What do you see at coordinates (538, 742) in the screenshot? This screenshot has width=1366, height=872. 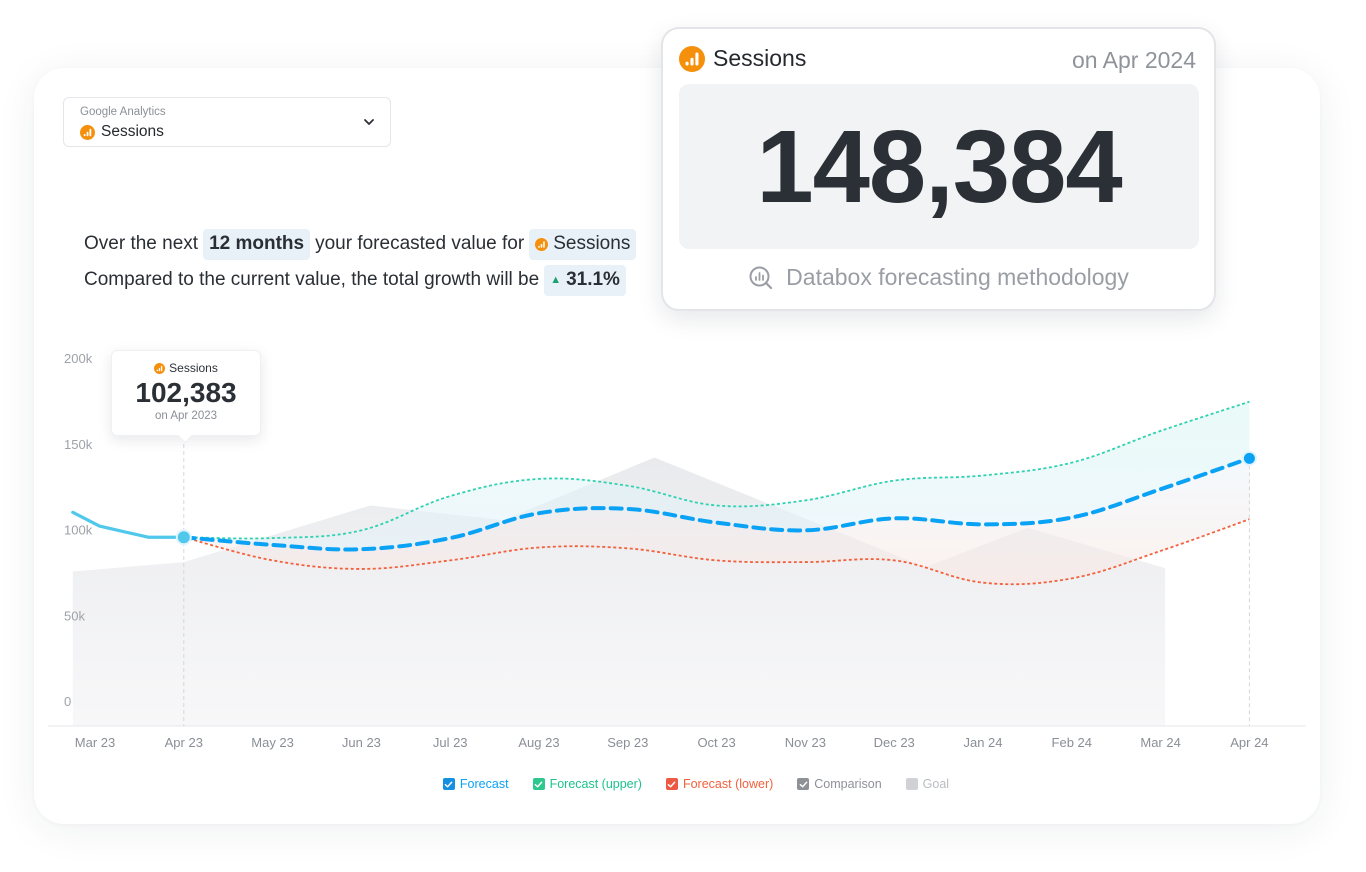 I see `x-tick-label: Aug 23` at bounding box center [538, 742].